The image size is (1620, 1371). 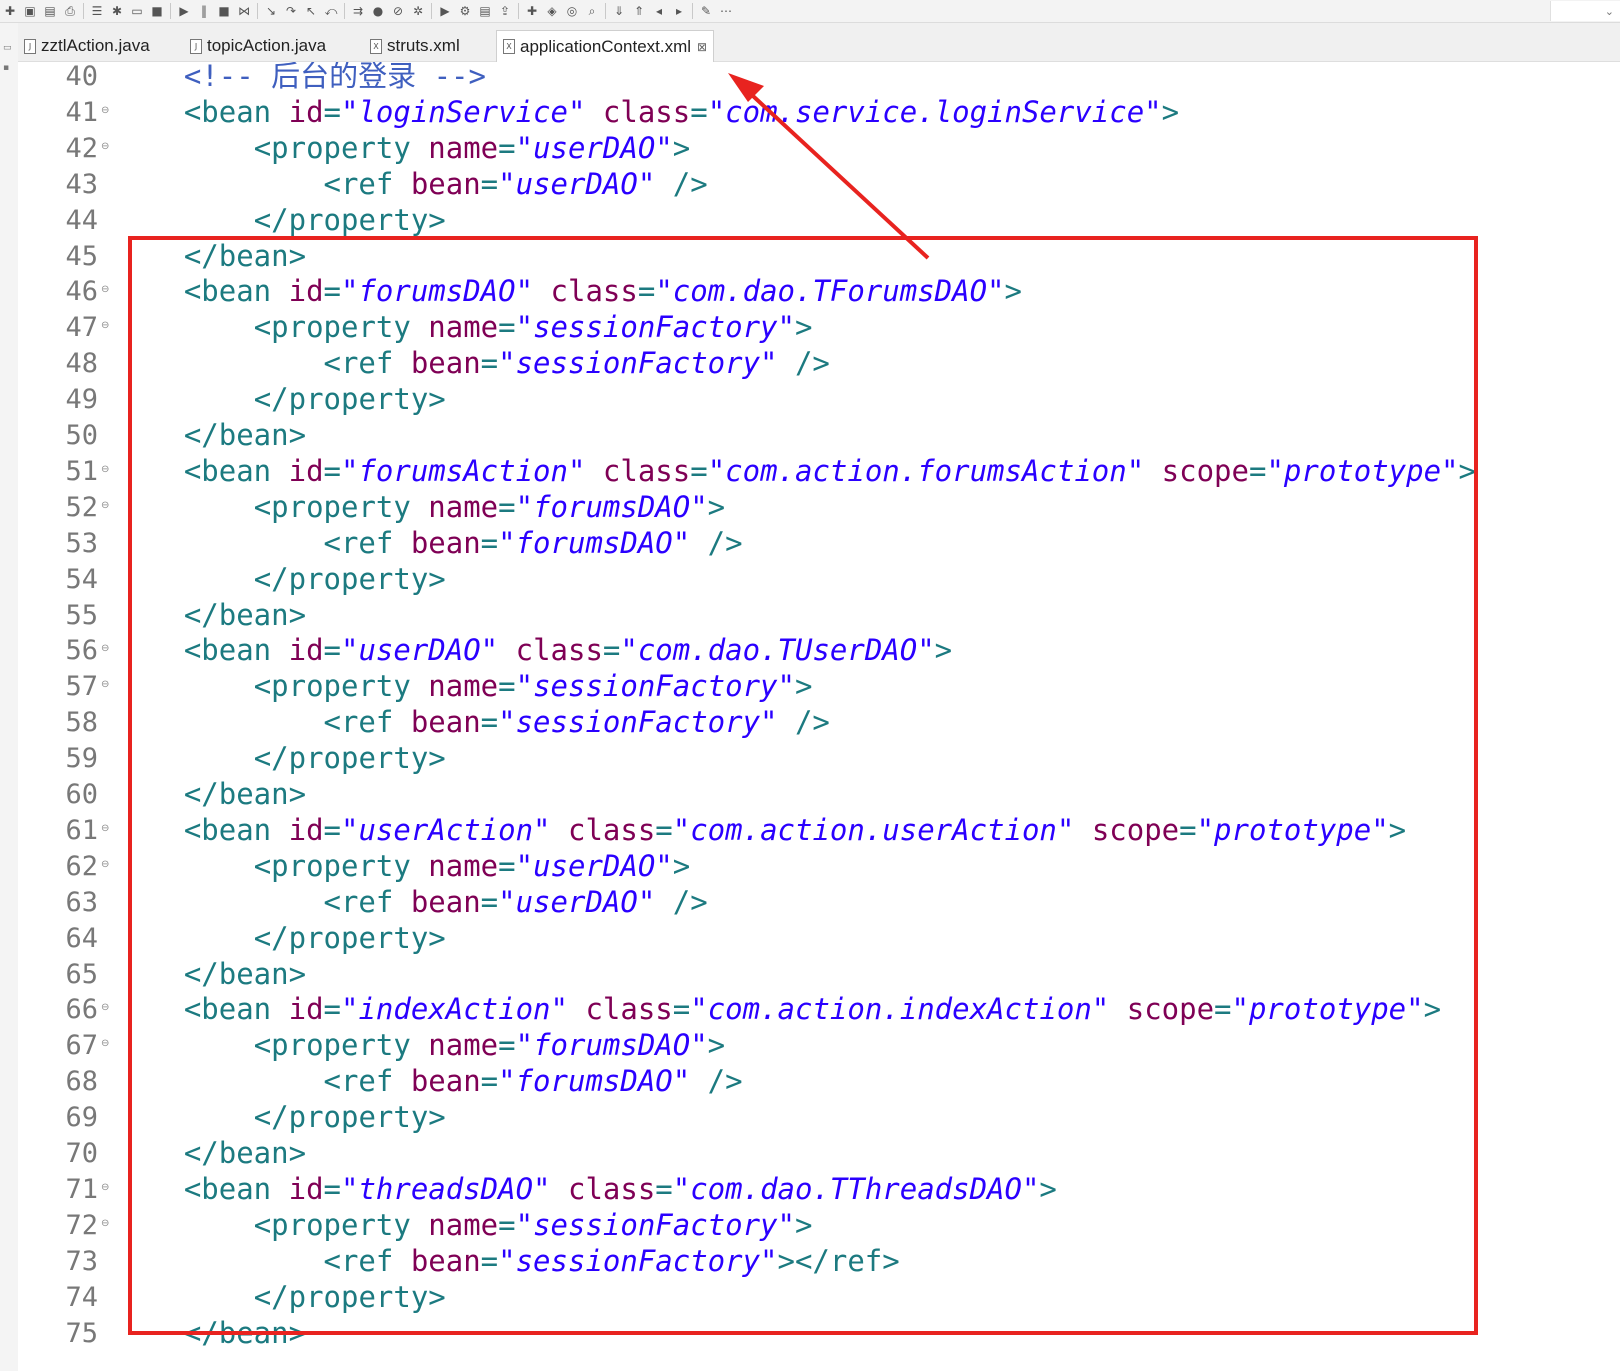 What do you see at coordinates (271, 11) in the screenshot?
I see `step-into-icon: ↘` at bounding box center [271, 11].